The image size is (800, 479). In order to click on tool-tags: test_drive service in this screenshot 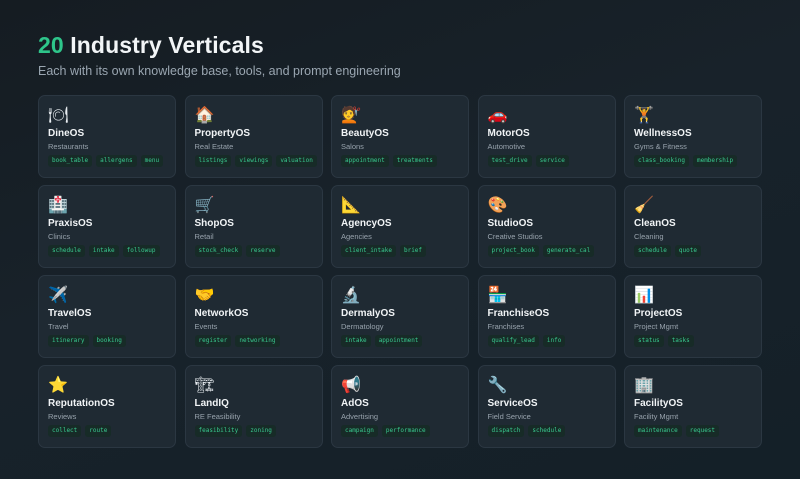, I will do `click(528, 161)`.